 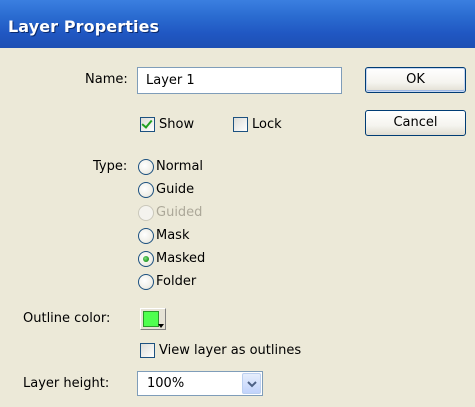 I want to click on ok-button: OK, so click(x=415, y=80).